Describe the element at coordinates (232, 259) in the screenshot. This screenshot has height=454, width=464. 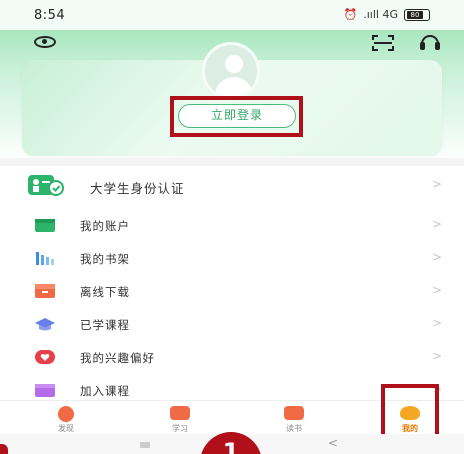
I see `menu-item-bookshelf: 我的书架 >` at that location.